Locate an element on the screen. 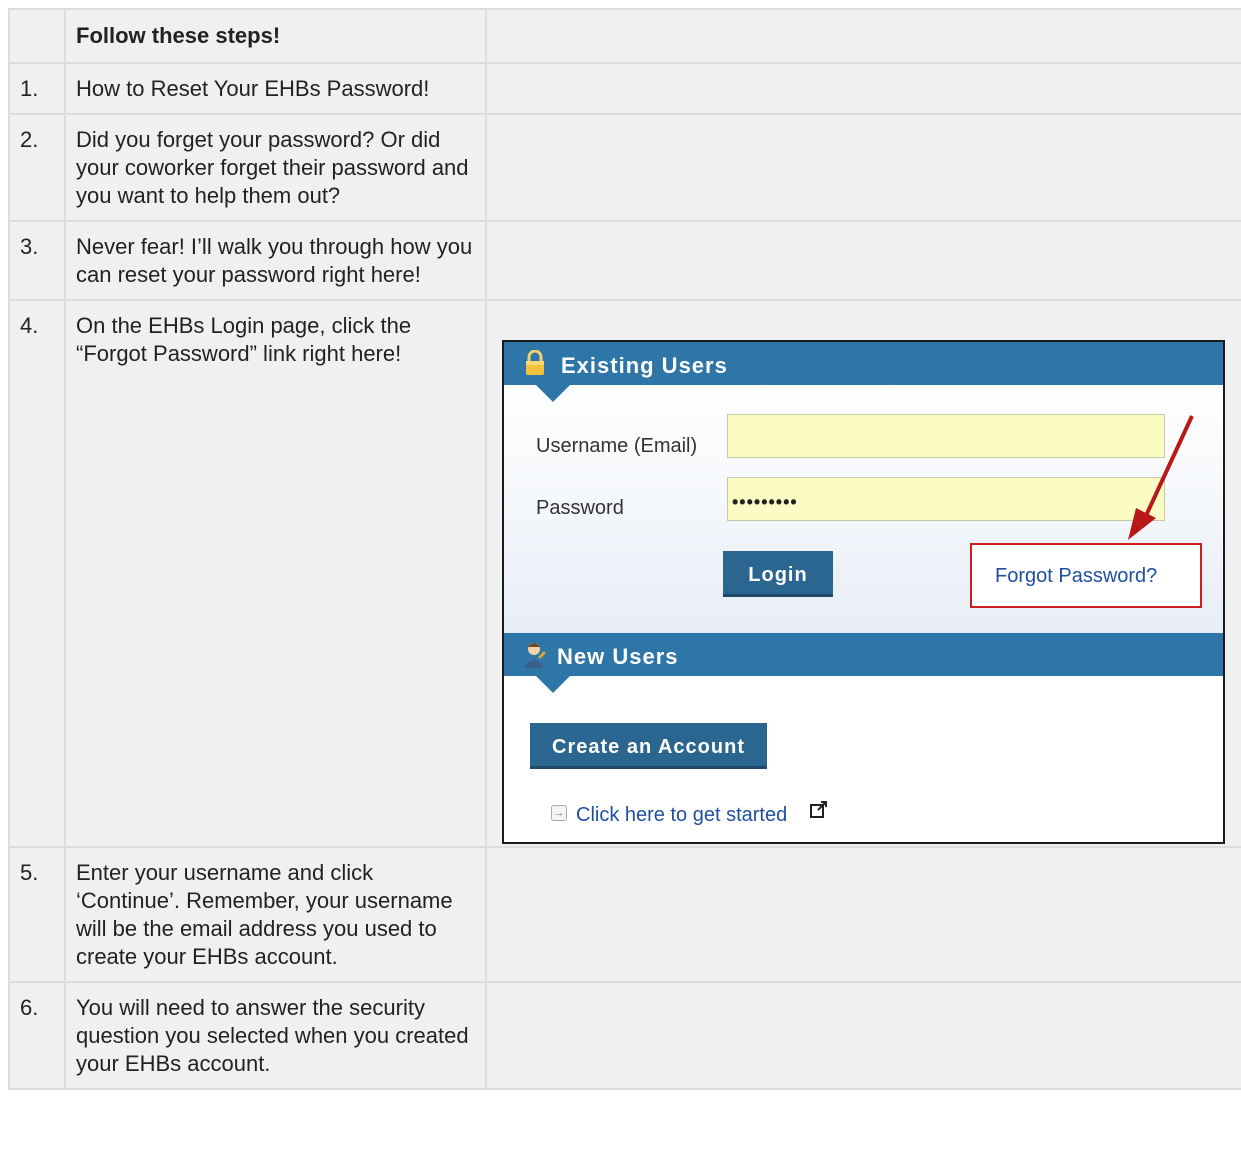  username-label: Username (Email) is located at coordinates (617, 446).